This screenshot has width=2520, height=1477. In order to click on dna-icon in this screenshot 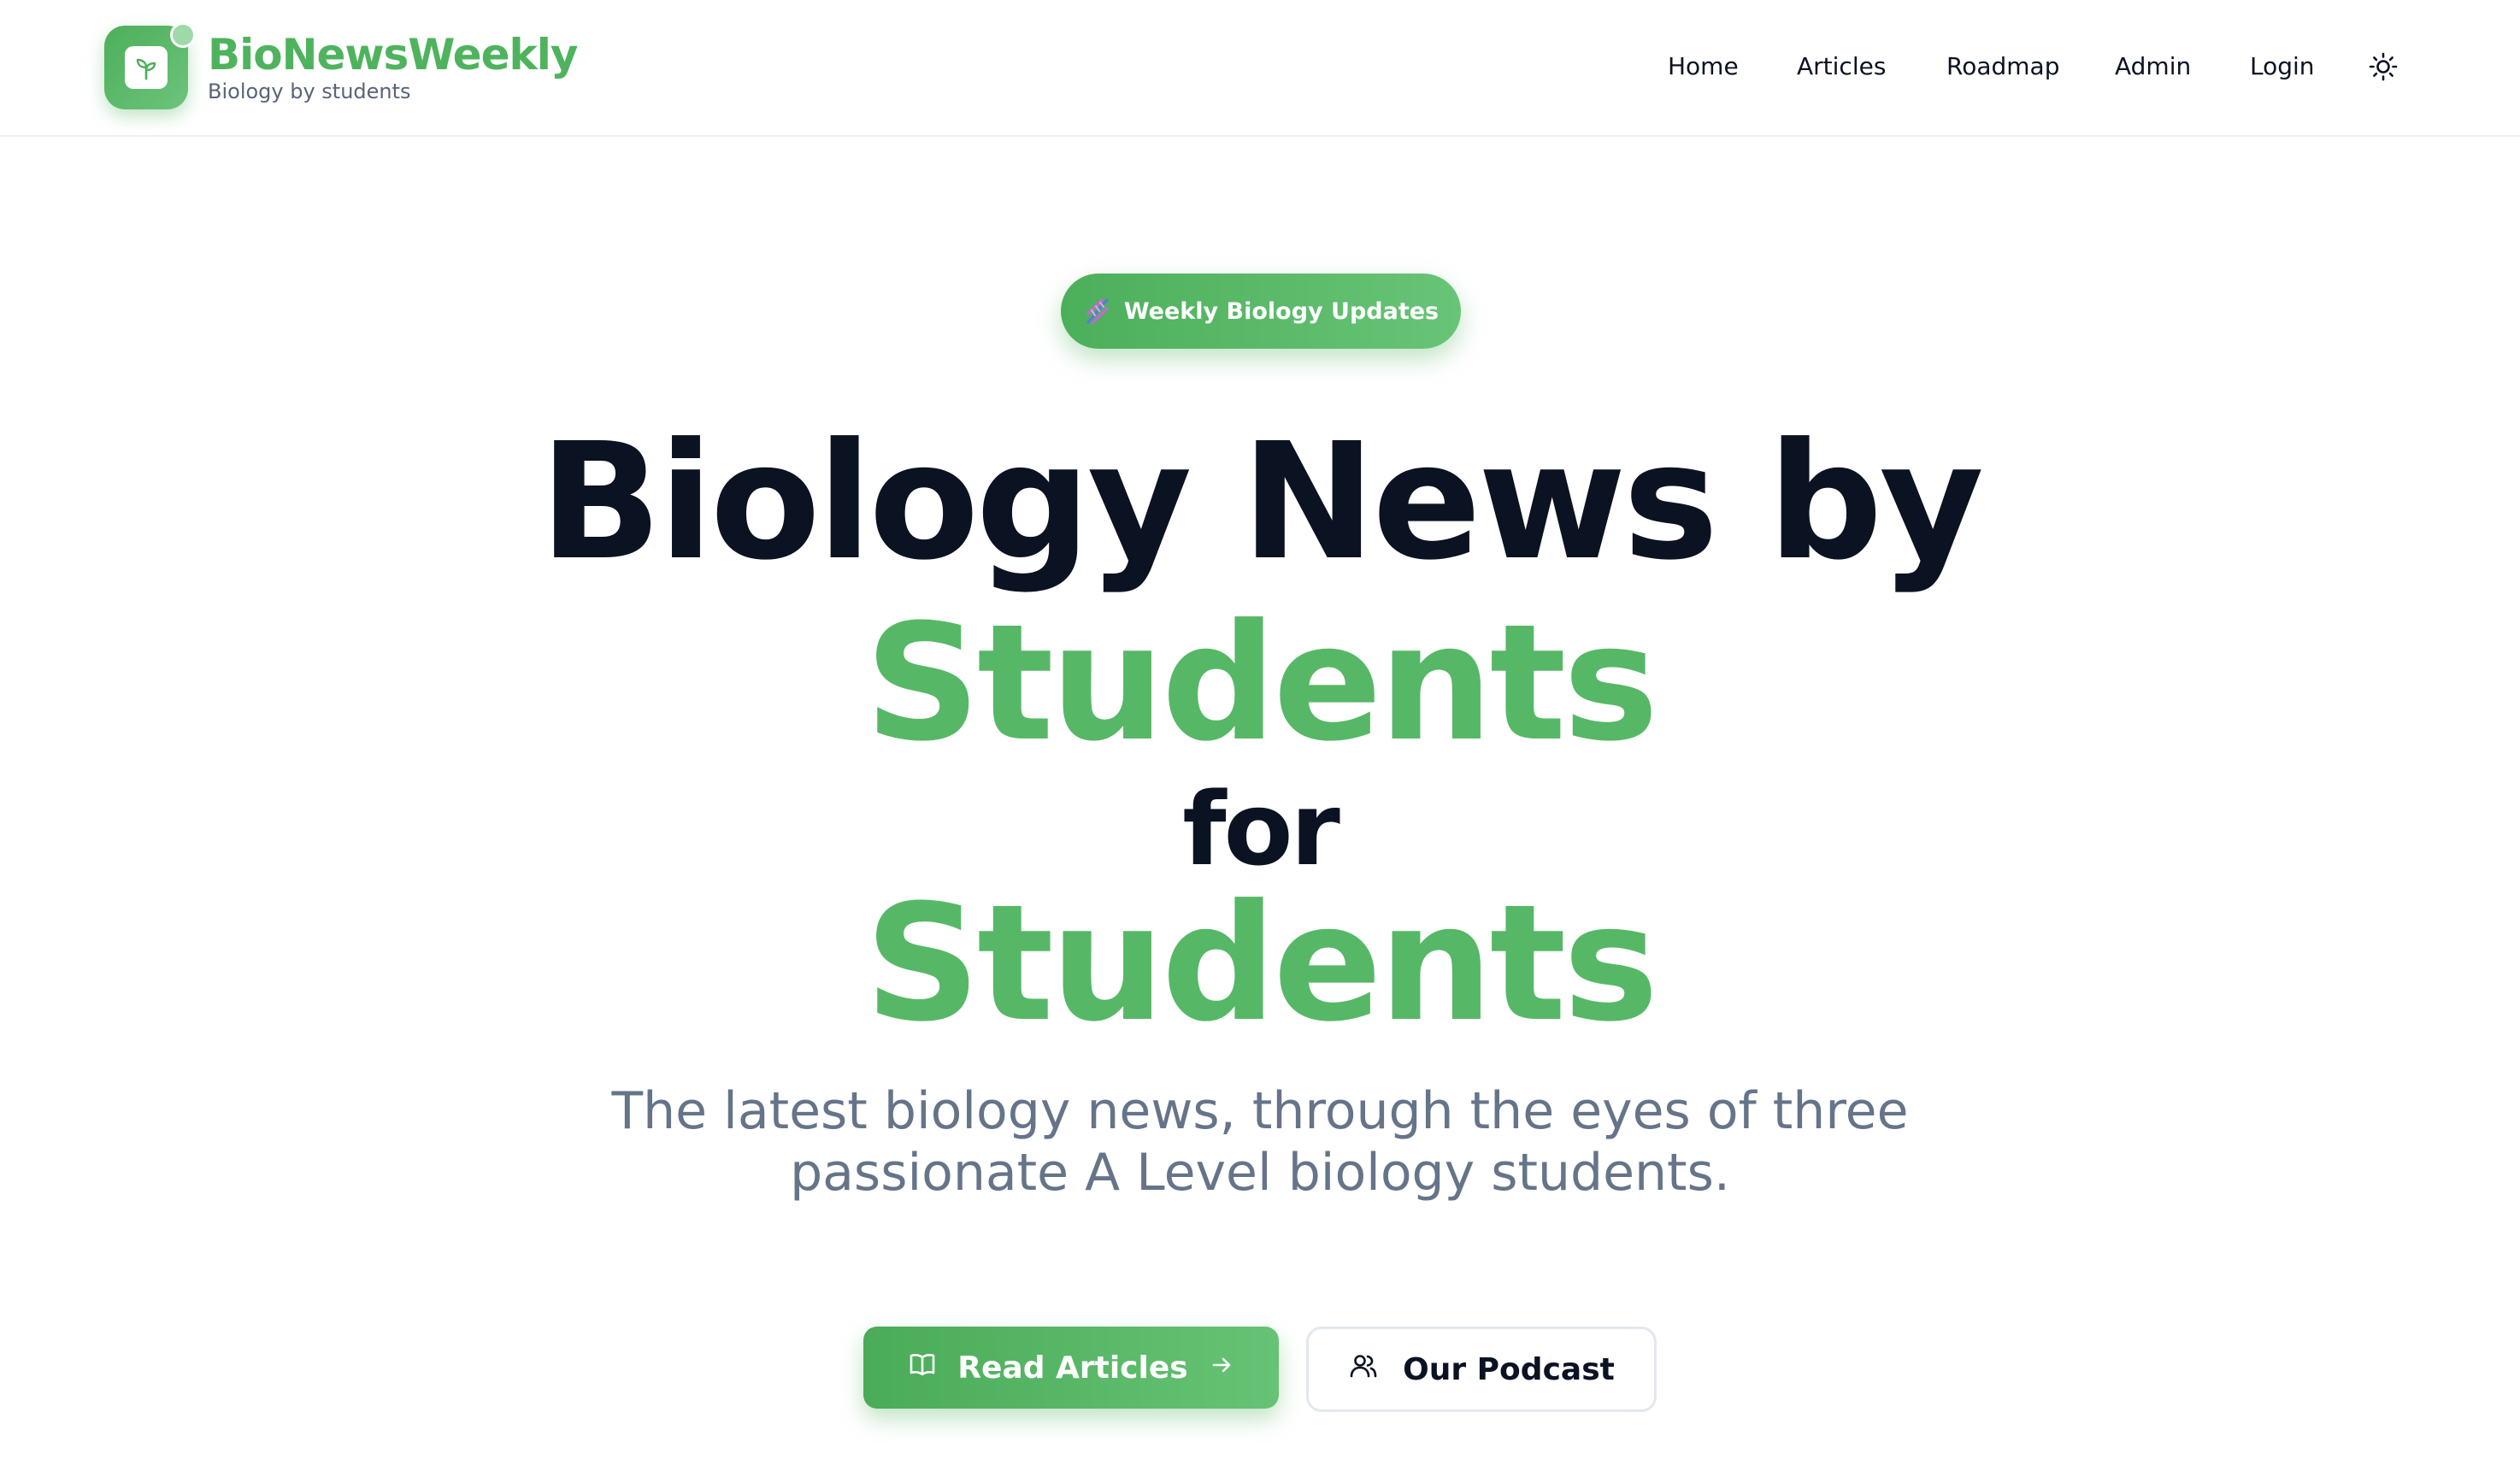, I will do `click(1097, 311)`.